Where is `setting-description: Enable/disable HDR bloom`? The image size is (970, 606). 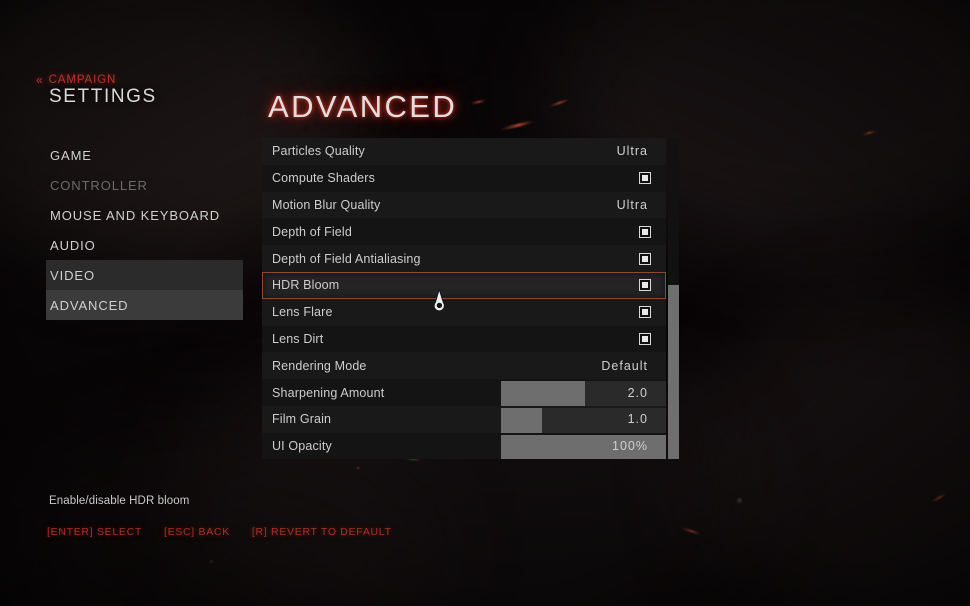
setting-description: Enable/disable HDR bloom is located at coordinates (119, 501).